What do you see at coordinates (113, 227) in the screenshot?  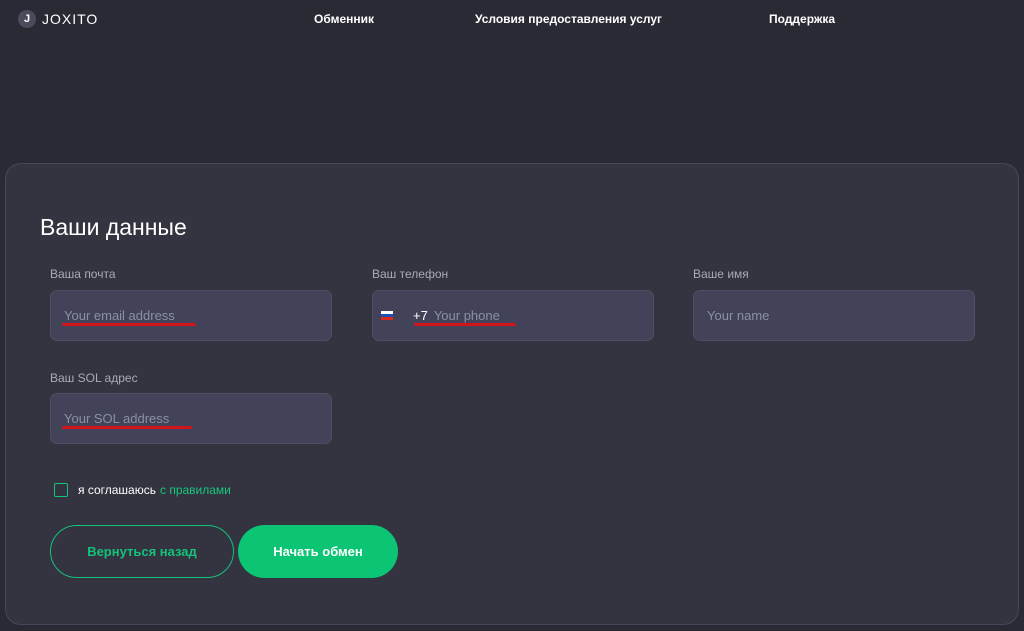 I see `card-title: Ваши данные` at bounding box center [113, 227].